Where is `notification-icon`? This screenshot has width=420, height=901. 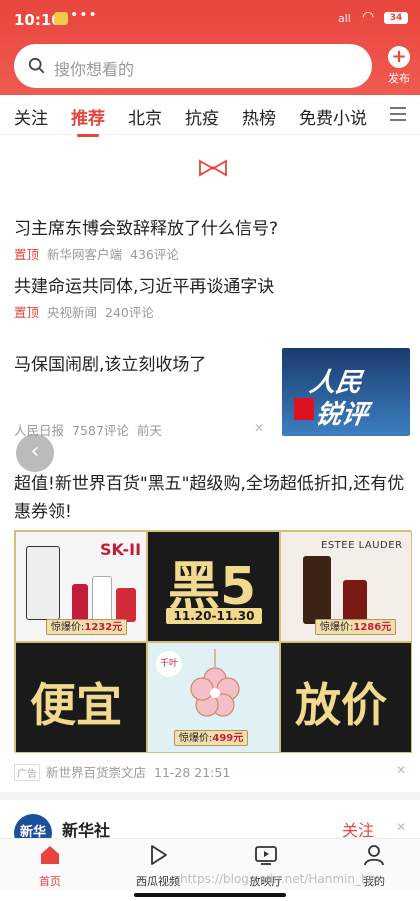 notification-icon is located at coordinates (61, 18).